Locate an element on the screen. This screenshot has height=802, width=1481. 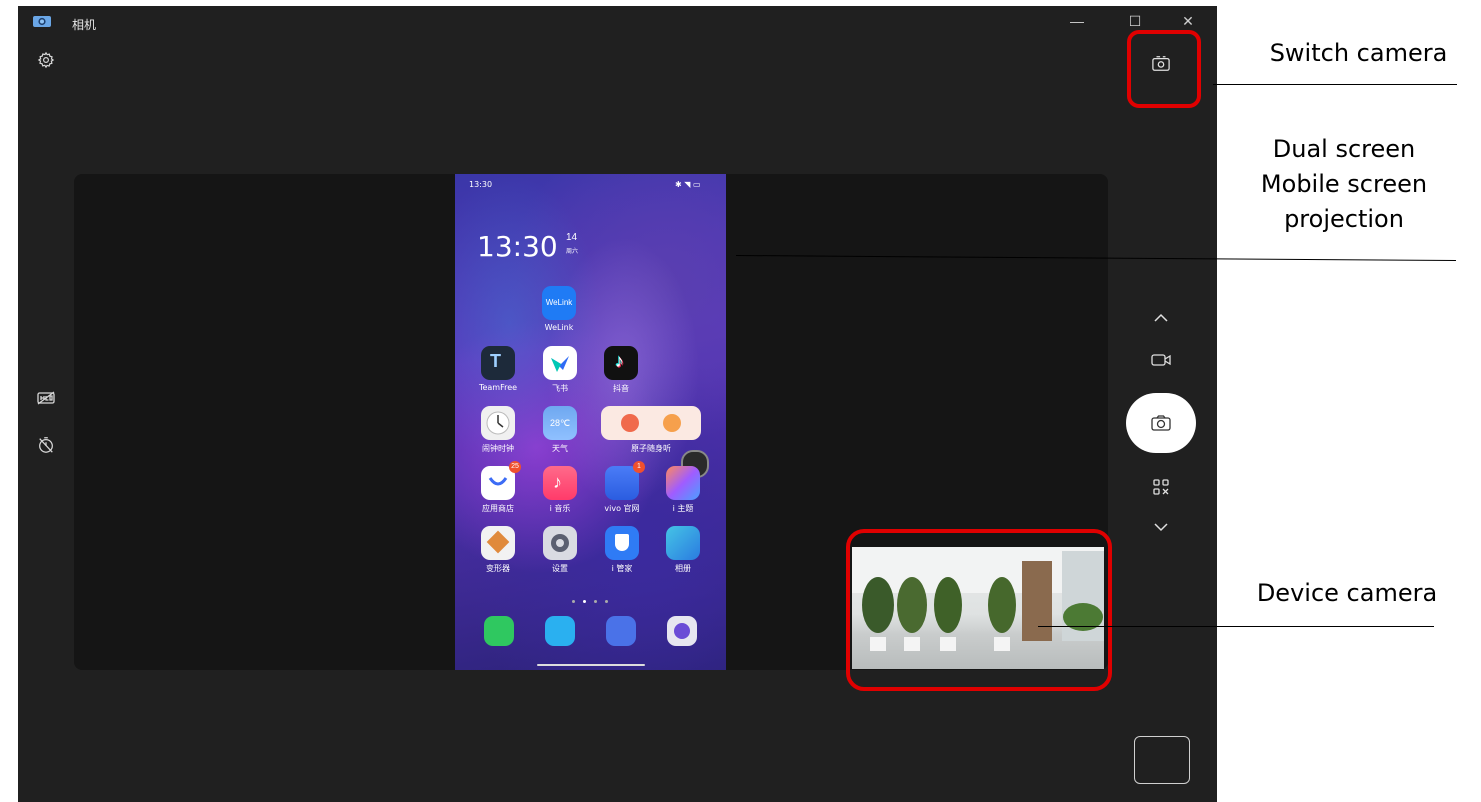
app-app-store: 25 应用商店 is located at coordinates (498, 487).